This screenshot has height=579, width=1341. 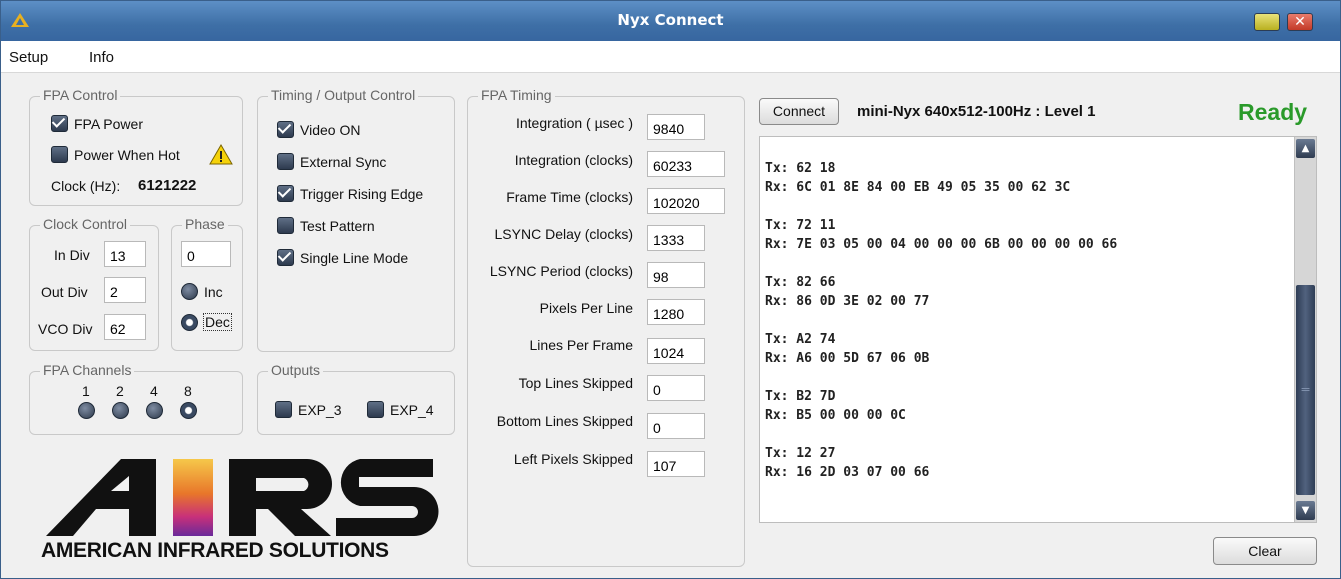 I want to click on phase-dec-label: Dec, so click(x=217, y=322).